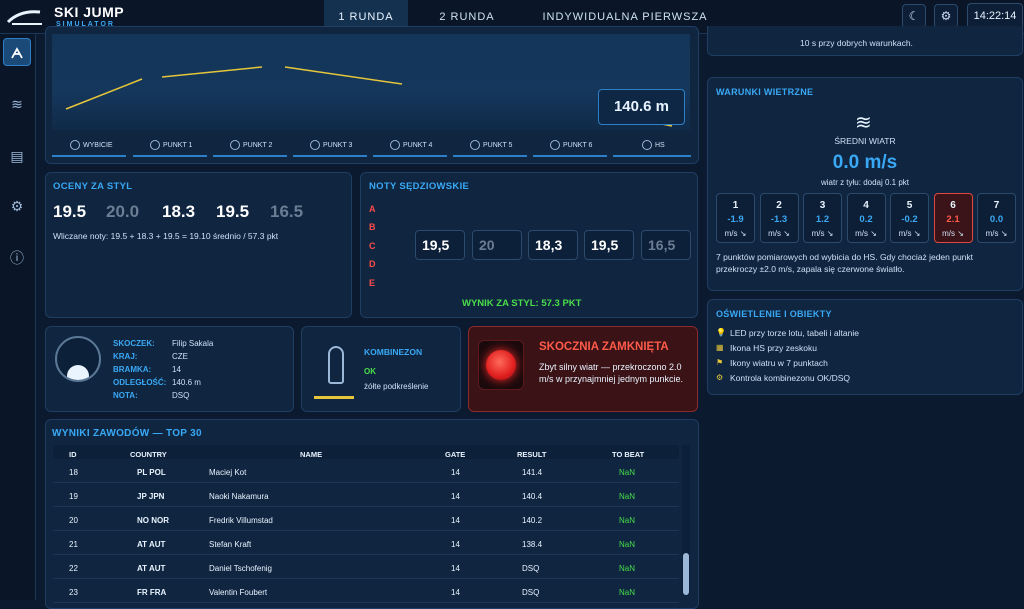 The image size is (1024, 609). What do you see at coordinates (491, 147) in the screenshot?
I see `marker-punkt-5: PUNKT 5` at bounding box center [491, 147].